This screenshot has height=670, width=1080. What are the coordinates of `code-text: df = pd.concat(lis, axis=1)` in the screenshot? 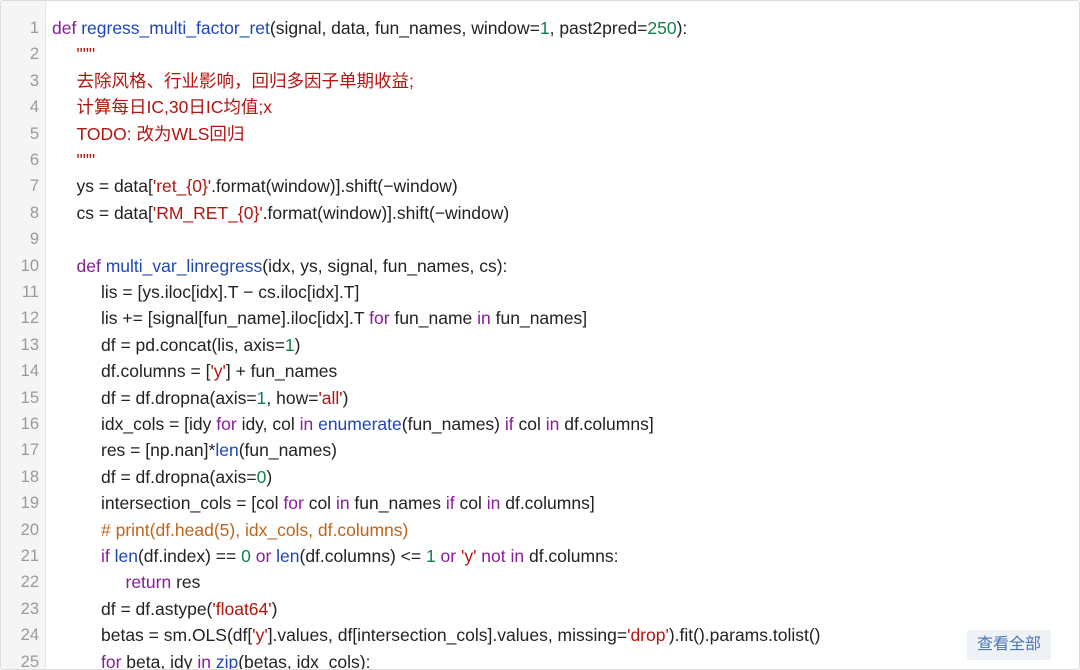 It's located at (200, 345).